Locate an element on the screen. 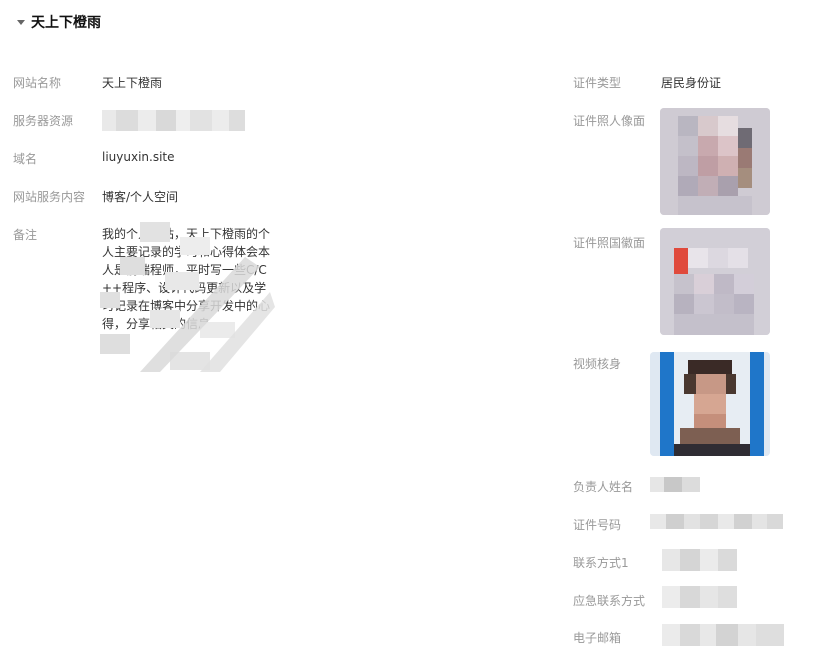  email-label: 电子邮箱 is located at coordinates (597, 638).